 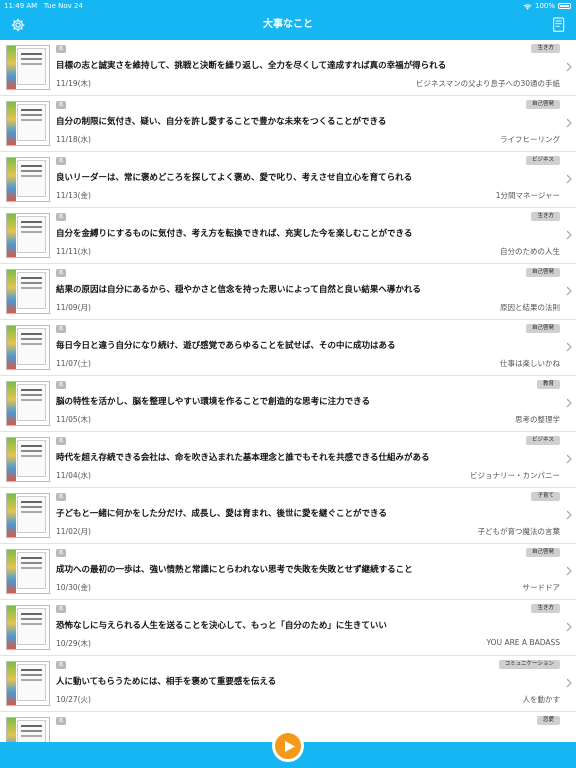 I want to click on quote-text: 毎日今日と違う自分になり続け、遊び感覚であらゆることを試せば、その中に成功はある, so click(x=226, y=346).